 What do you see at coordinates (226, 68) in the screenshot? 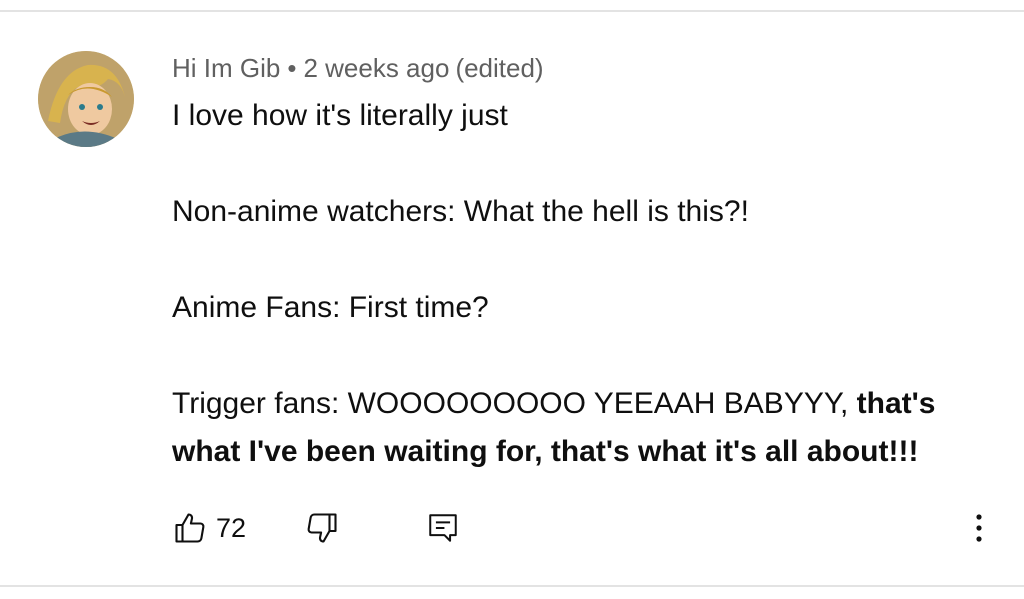
I see `author-name: Hi Im Gib` at bounding box center [226, 68].